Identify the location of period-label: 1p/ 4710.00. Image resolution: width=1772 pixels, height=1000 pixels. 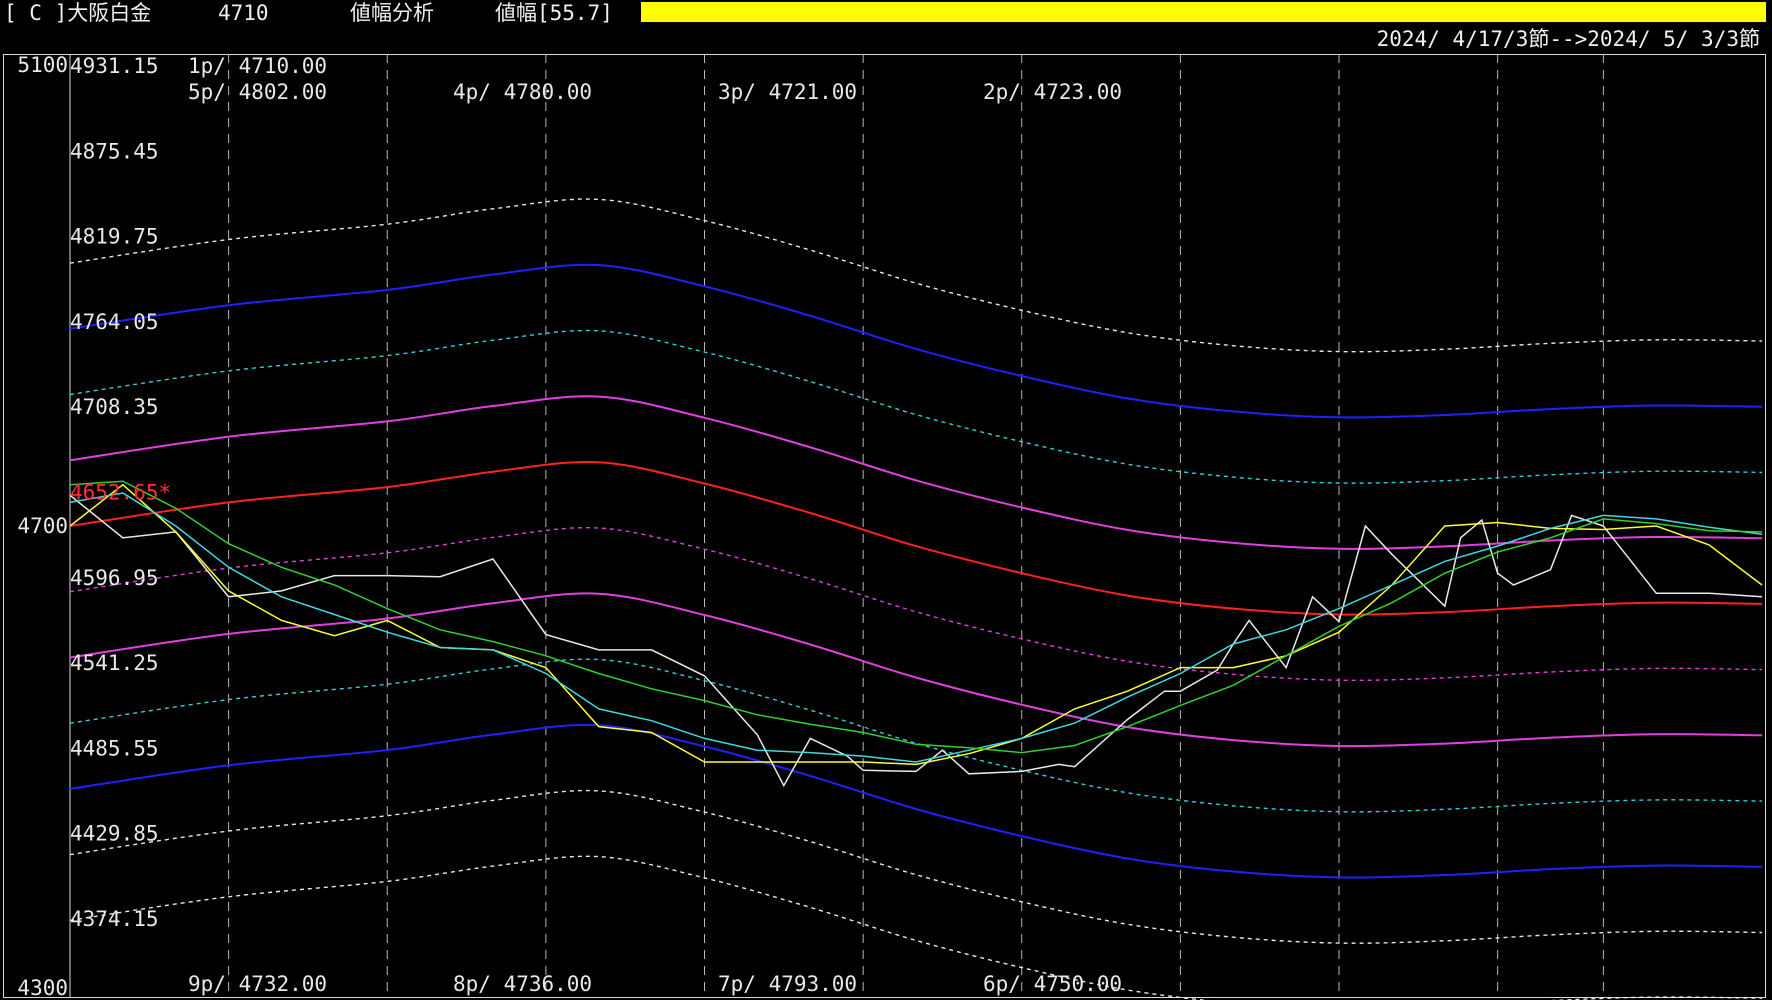
(257, 66).